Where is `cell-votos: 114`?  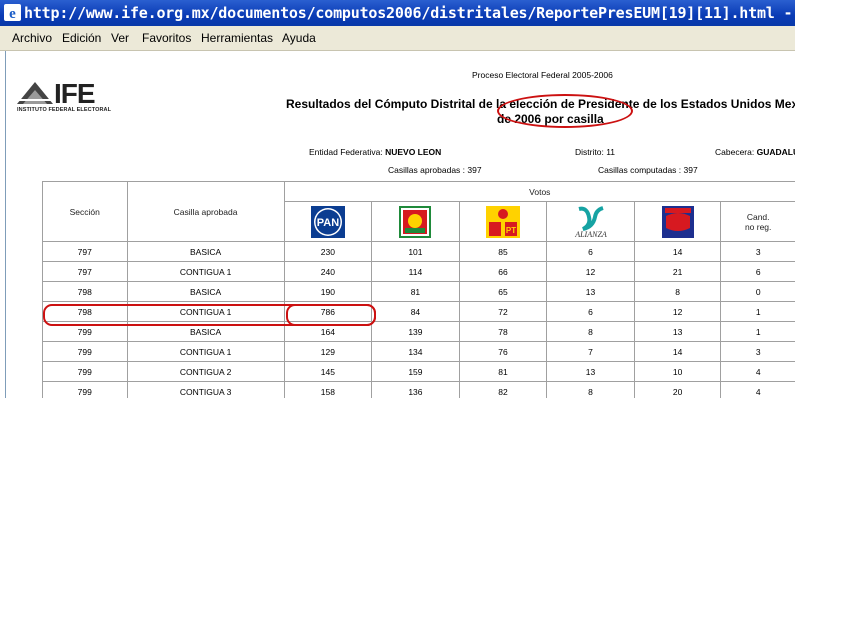 cell-votos: 114 is located at coordinates (415, 271).